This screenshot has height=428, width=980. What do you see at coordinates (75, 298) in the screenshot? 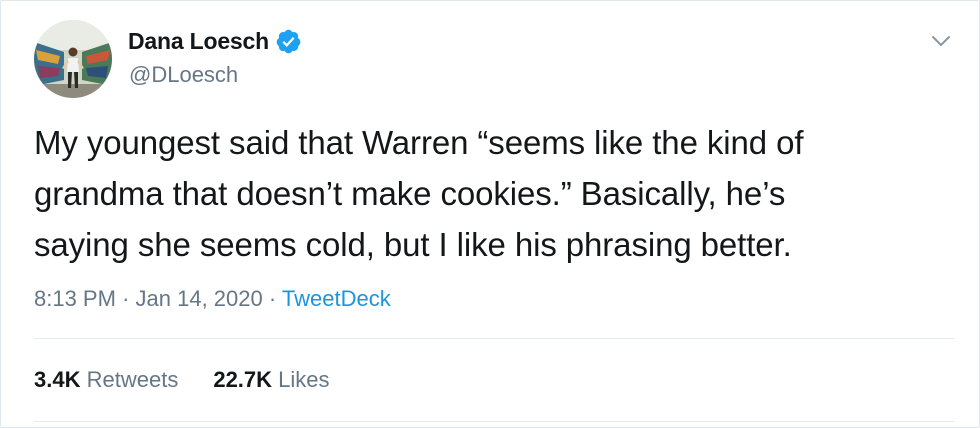
I see `tweet-time: 8:13 PM` at bounding box center [75, 298].